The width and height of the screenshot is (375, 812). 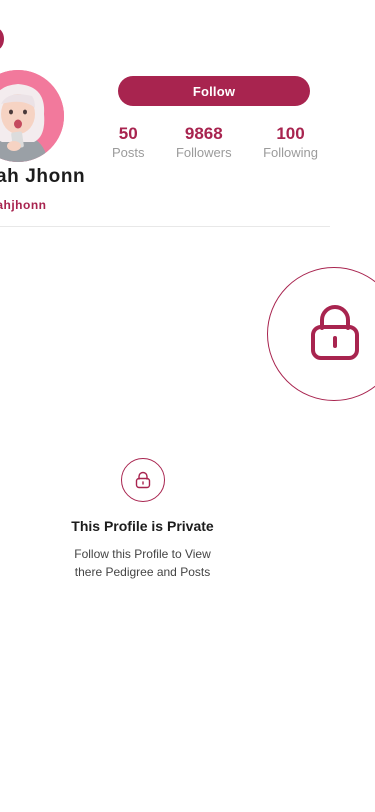 I want to click on private-lock-badge, so click(x=143, y=480).